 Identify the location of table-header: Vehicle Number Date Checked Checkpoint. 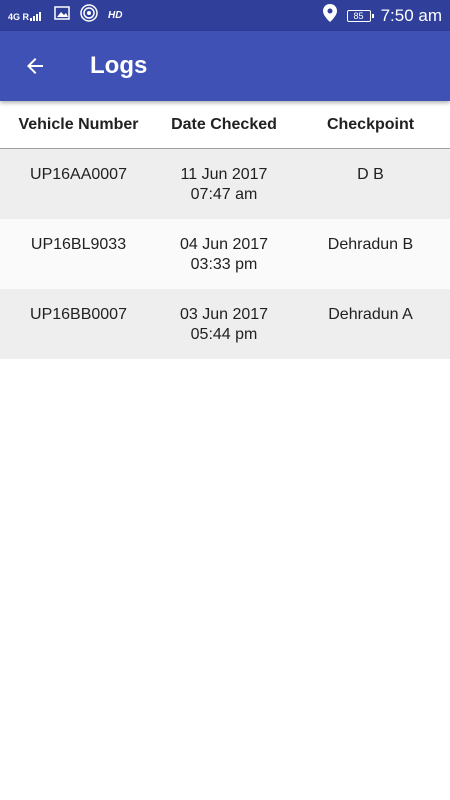
(225, 125).